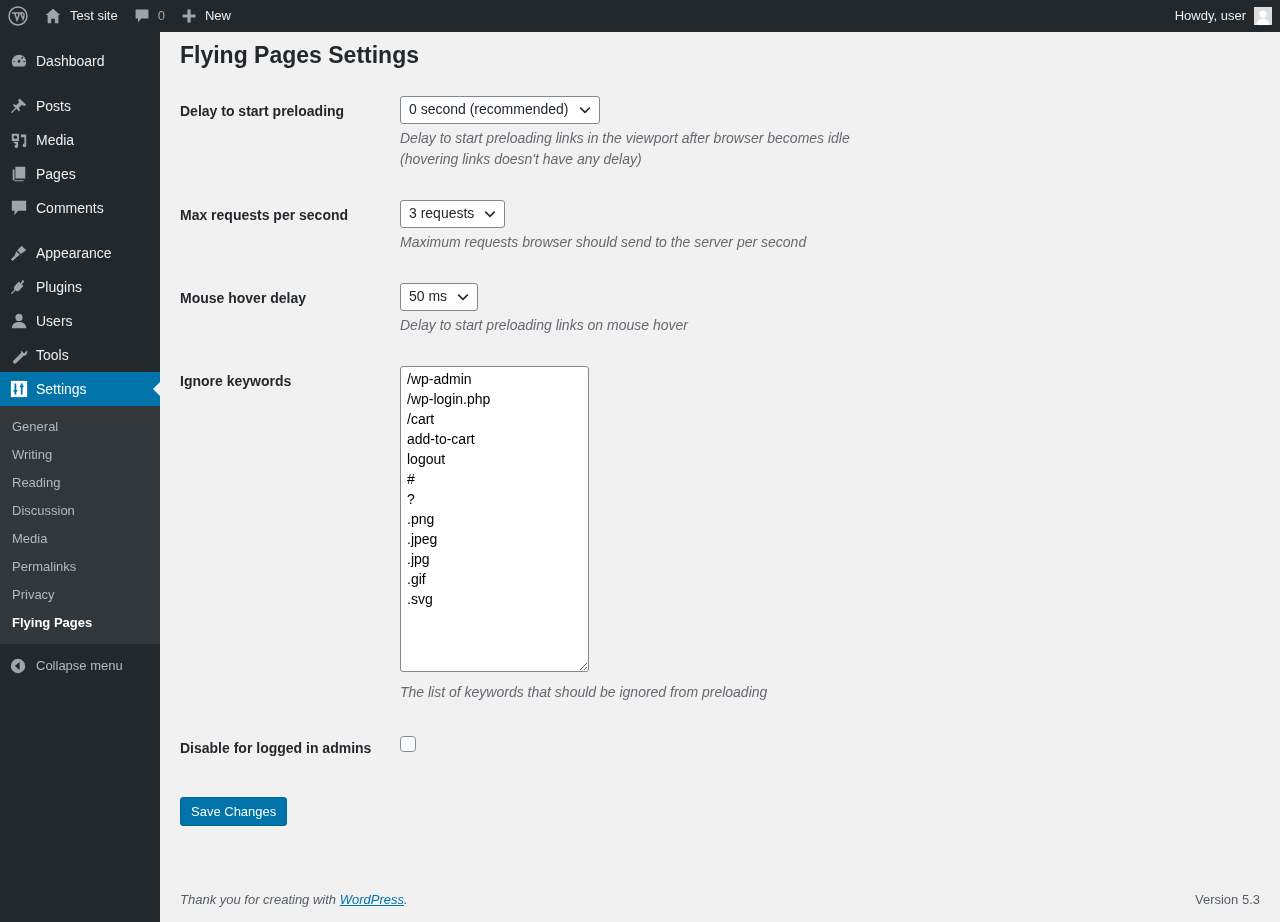 This screenshot has height=922, width=1280. I want to click on pushpin-icon, so click(19, 106).